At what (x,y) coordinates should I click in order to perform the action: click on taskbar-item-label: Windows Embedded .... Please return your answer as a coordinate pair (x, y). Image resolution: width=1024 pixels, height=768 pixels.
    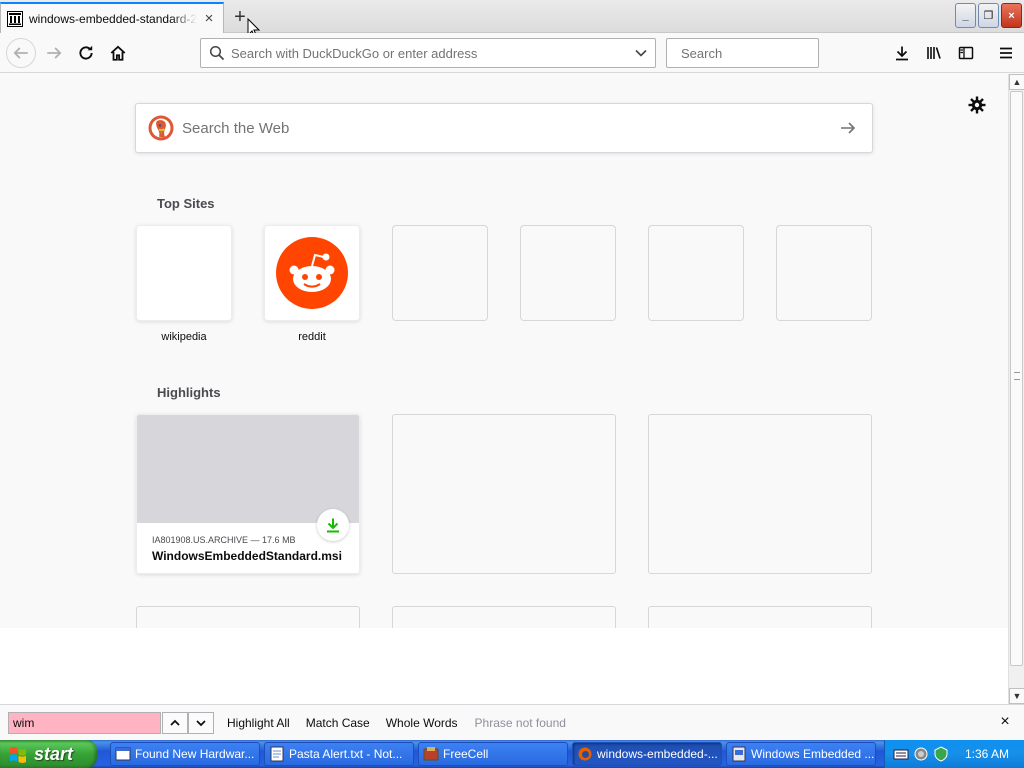
    Looking at the image, I should click on (813, 754).